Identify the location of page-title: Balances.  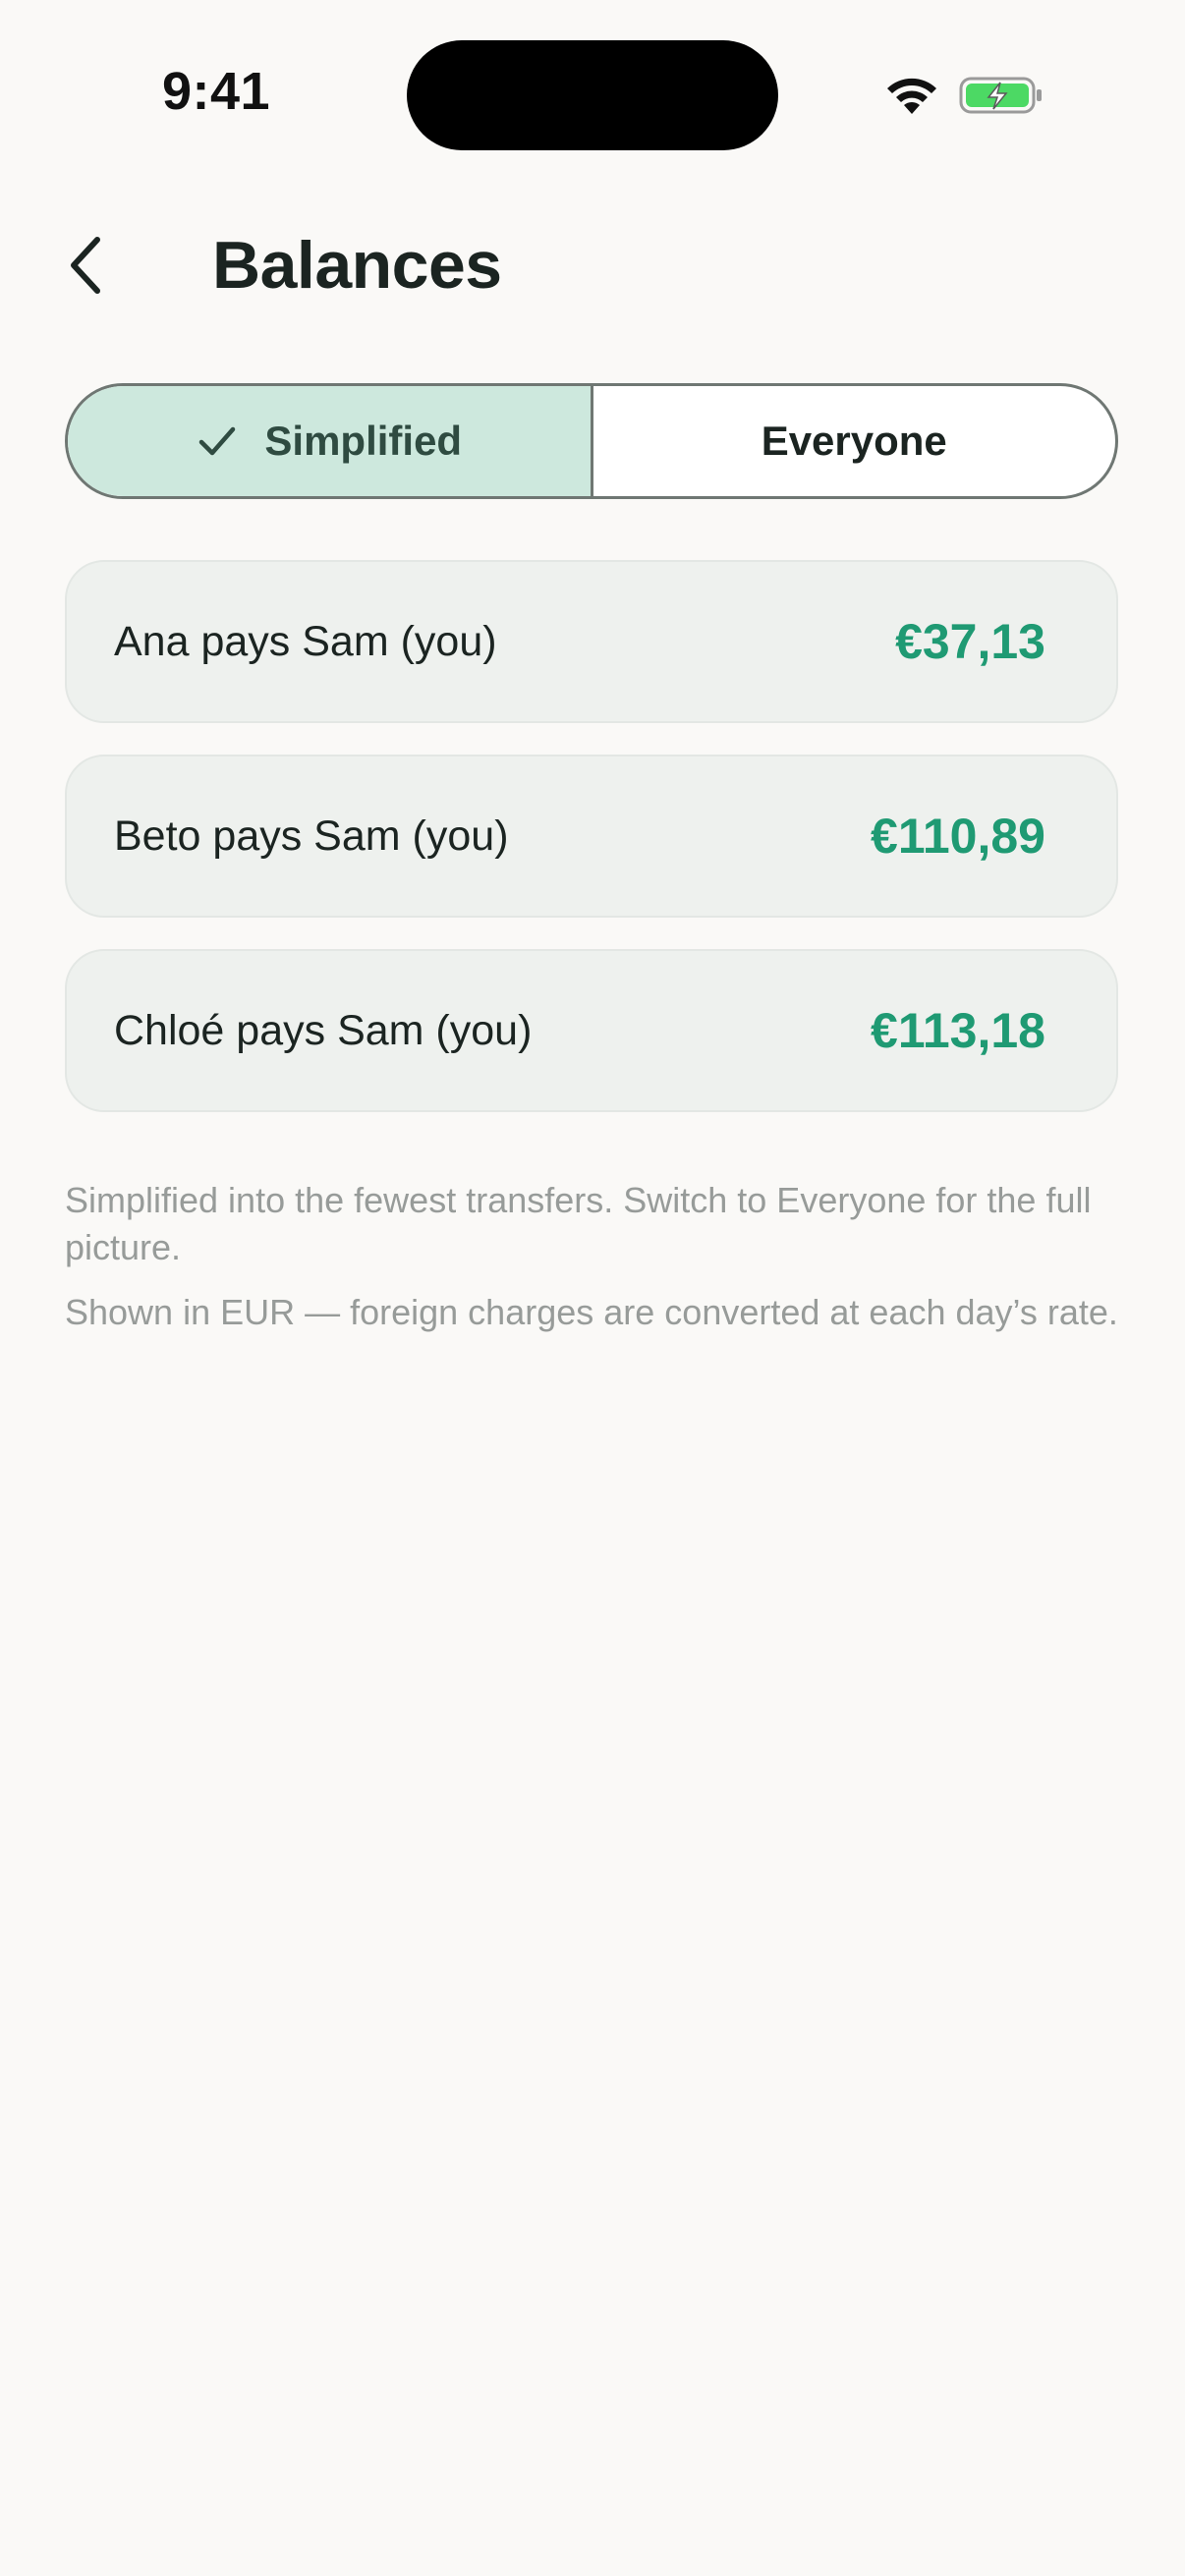
(357, 265).